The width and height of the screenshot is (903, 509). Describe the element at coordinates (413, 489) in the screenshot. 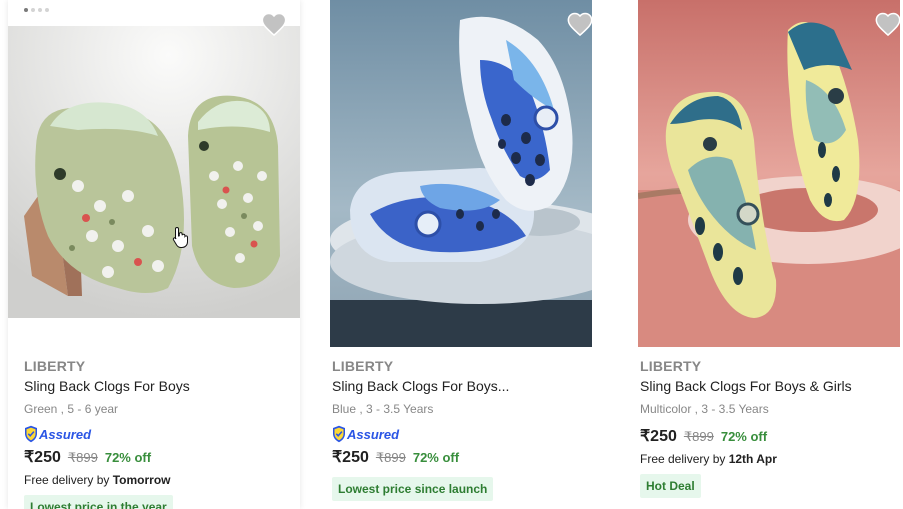

I see `deal-tag: Lowest price since launch` at that location.